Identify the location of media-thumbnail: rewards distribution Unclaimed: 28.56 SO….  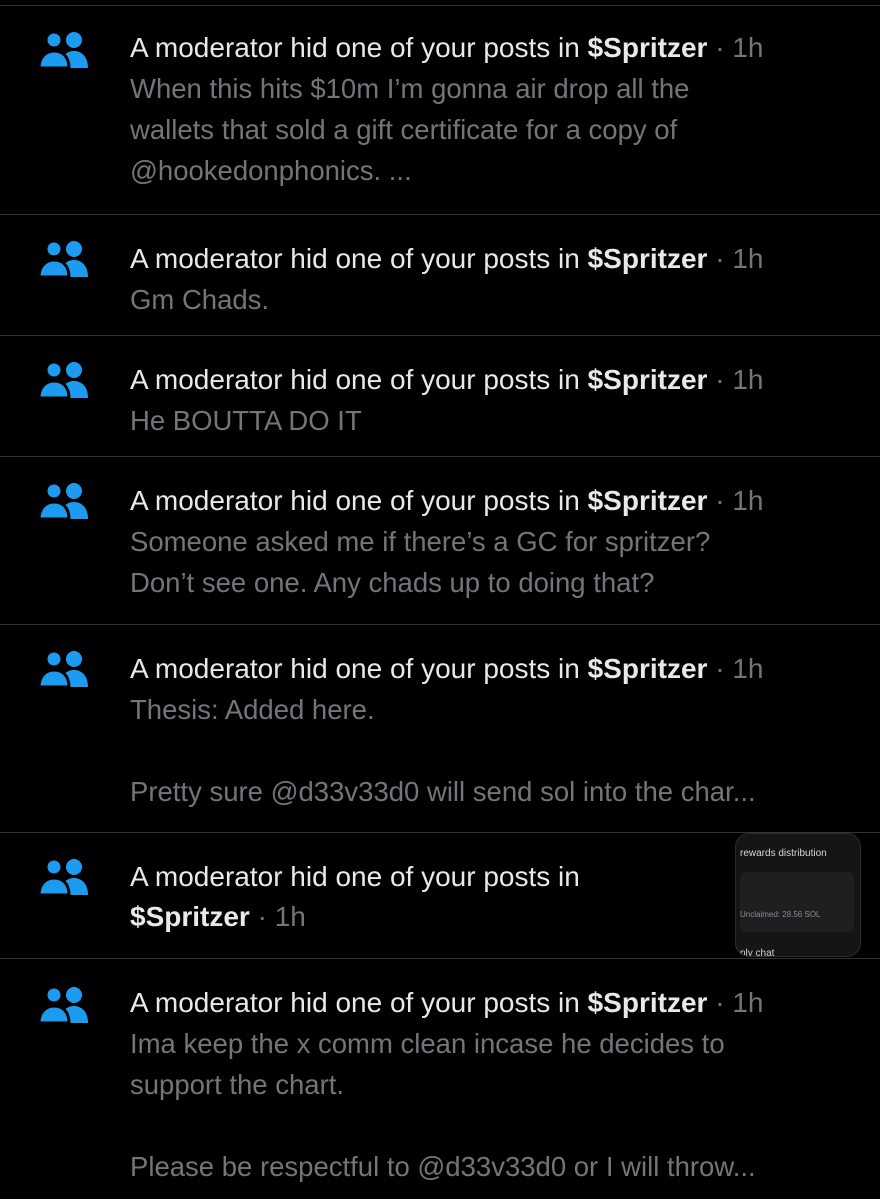
(798, 895).